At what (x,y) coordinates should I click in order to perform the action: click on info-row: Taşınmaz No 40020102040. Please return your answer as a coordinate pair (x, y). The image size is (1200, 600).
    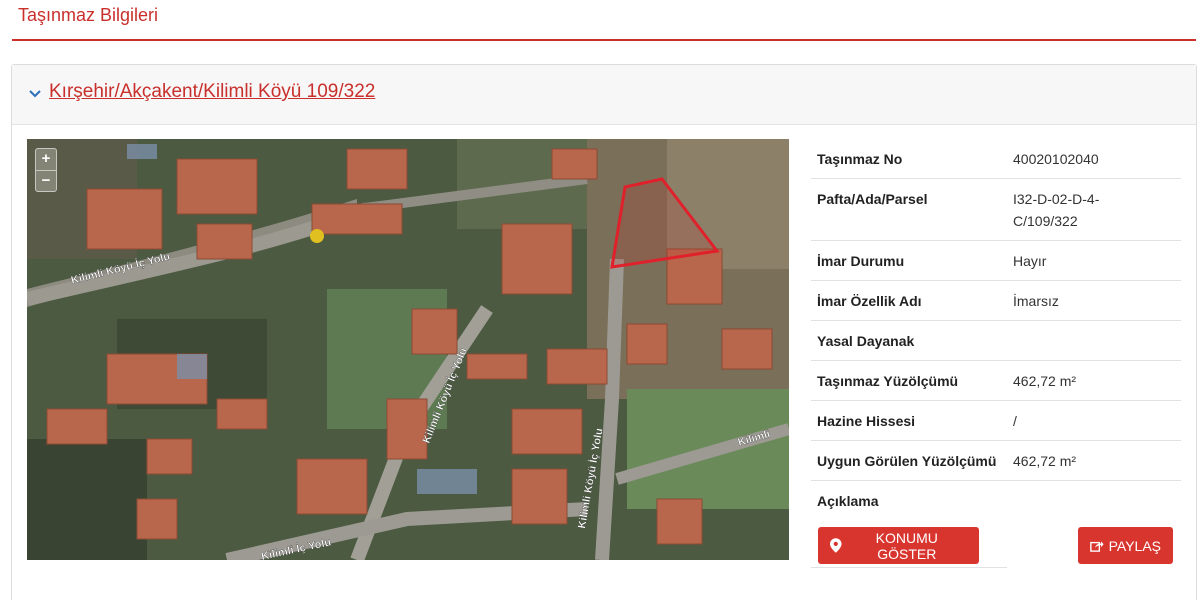
    Looking at the image, I should click on (996, 159).